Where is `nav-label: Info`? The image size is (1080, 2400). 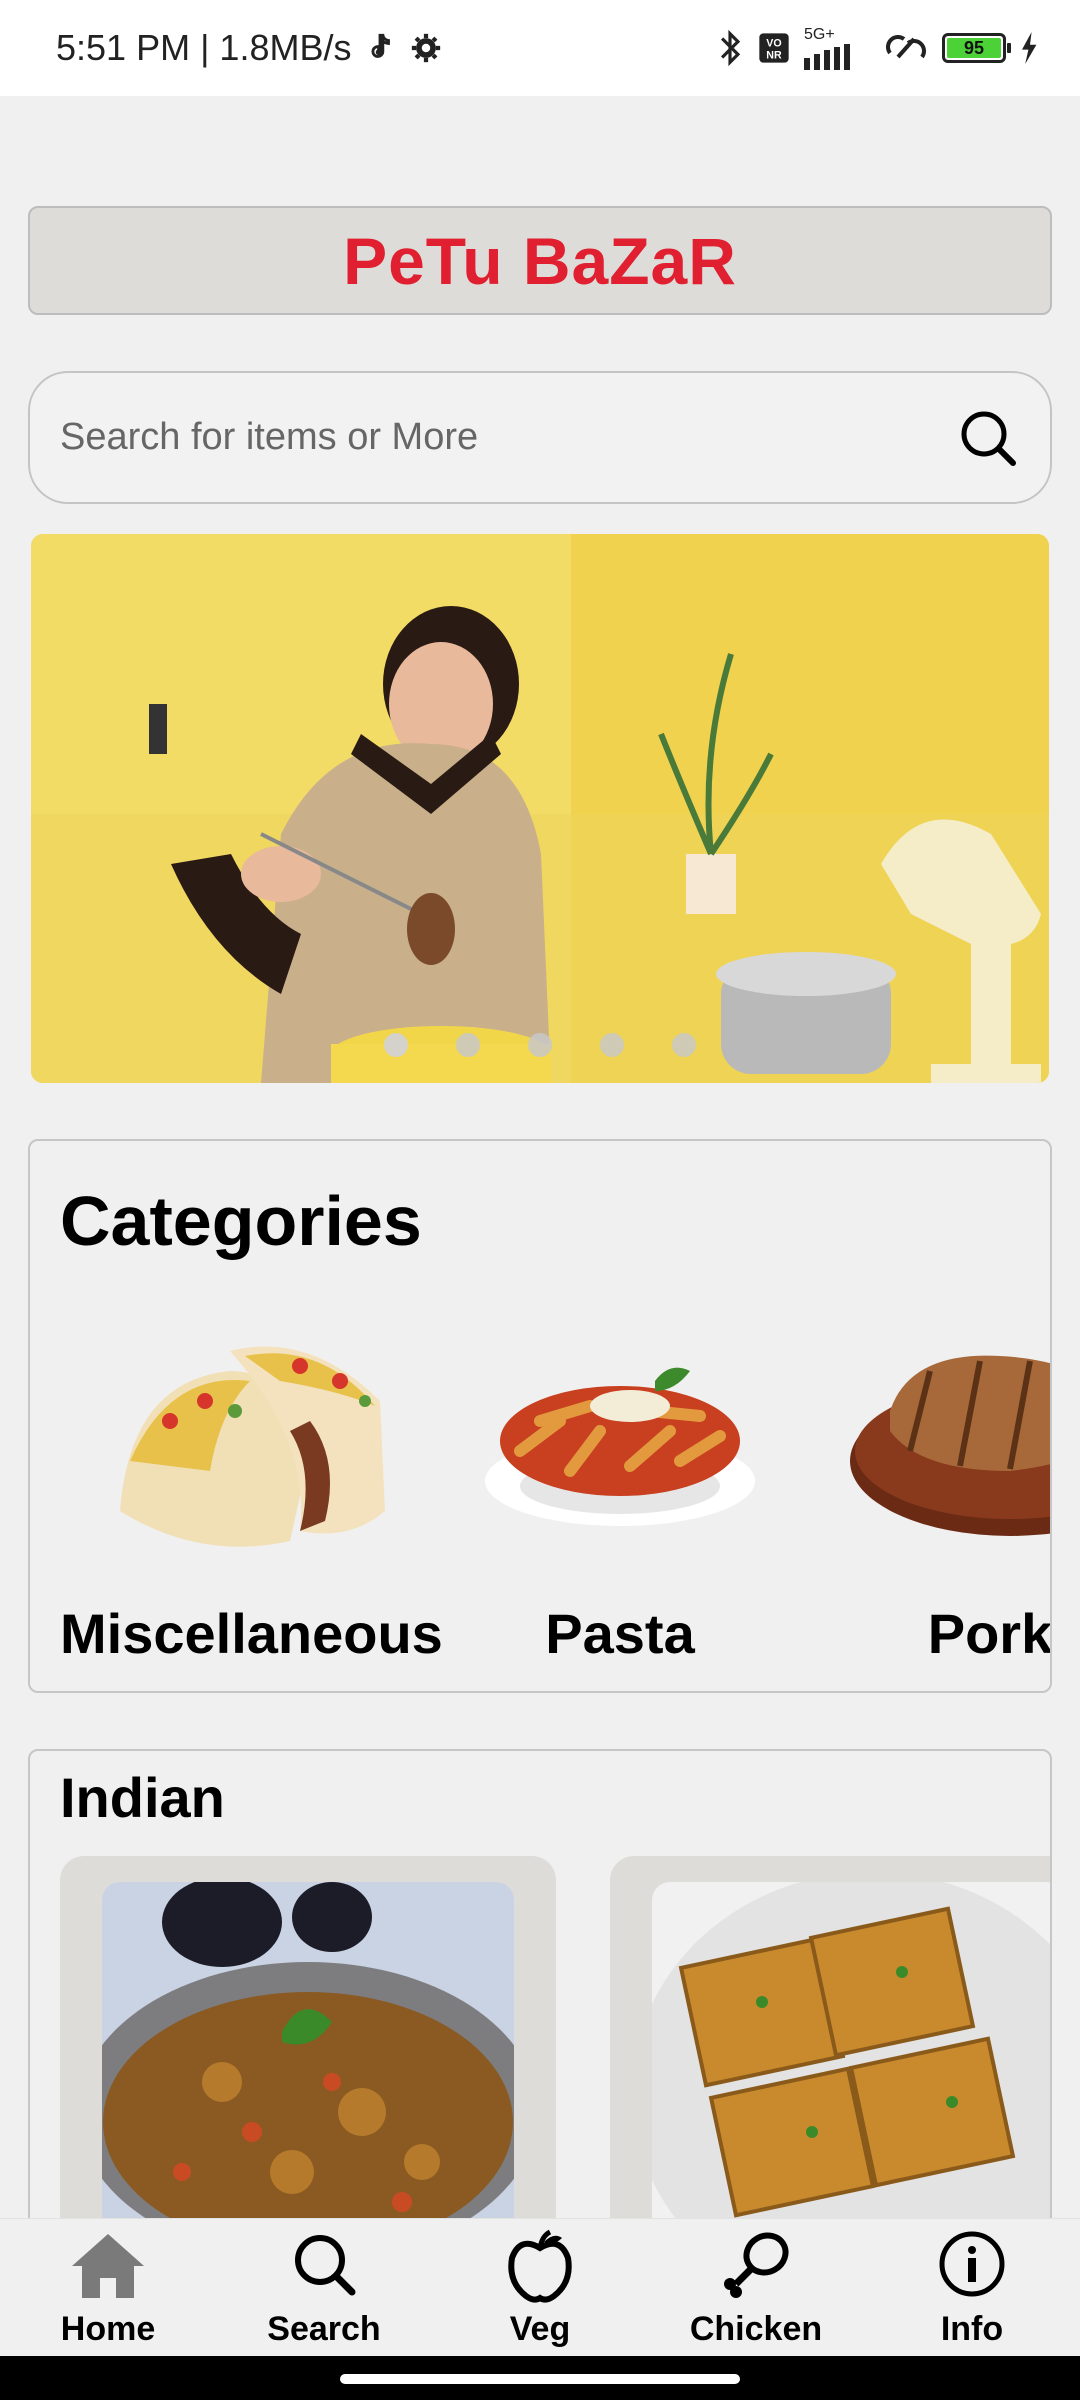
nav-label: Info is located at coordinates (972, 2329).